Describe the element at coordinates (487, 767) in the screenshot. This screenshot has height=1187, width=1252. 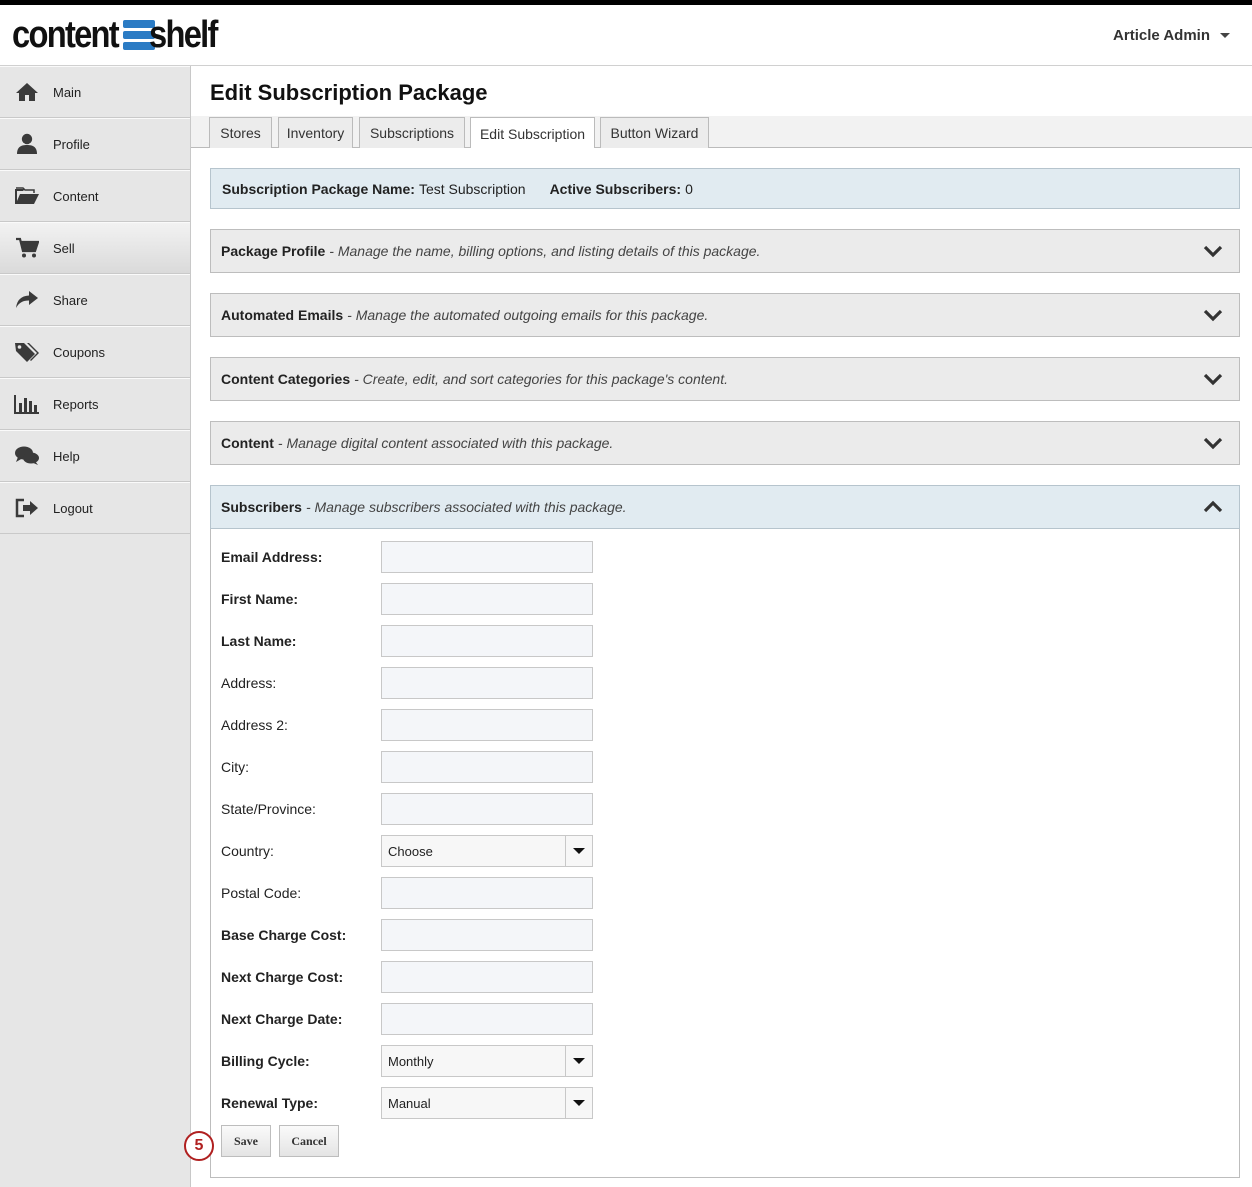
I see `city-field` at that location.